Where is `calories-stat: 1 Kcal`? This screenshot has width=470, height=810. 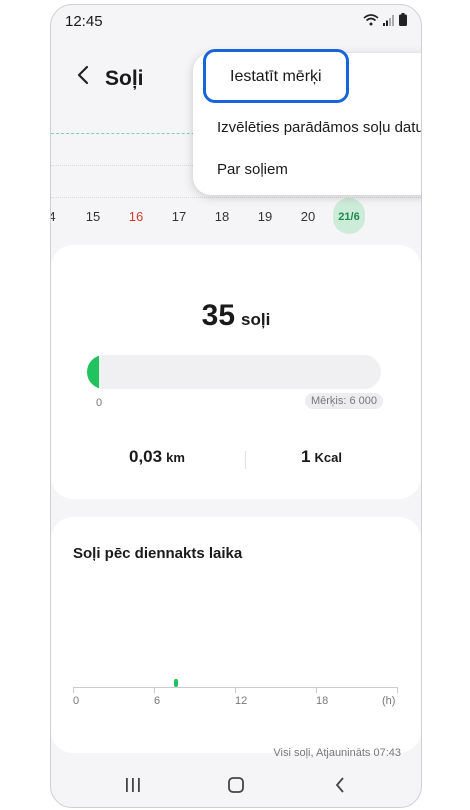
calories-stat: 1 Kcal is located at coordinates (321, 457).